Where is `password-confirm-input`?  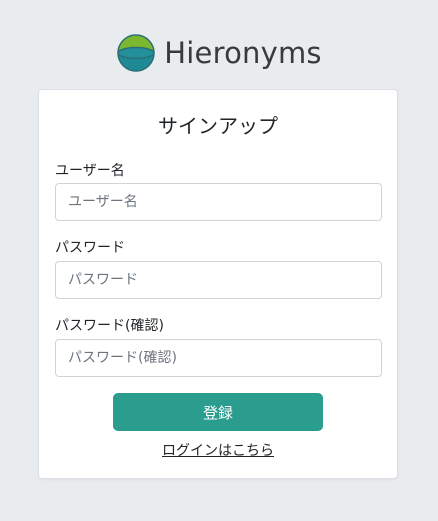 password-confirm-input is located at coordinates (218, 358).